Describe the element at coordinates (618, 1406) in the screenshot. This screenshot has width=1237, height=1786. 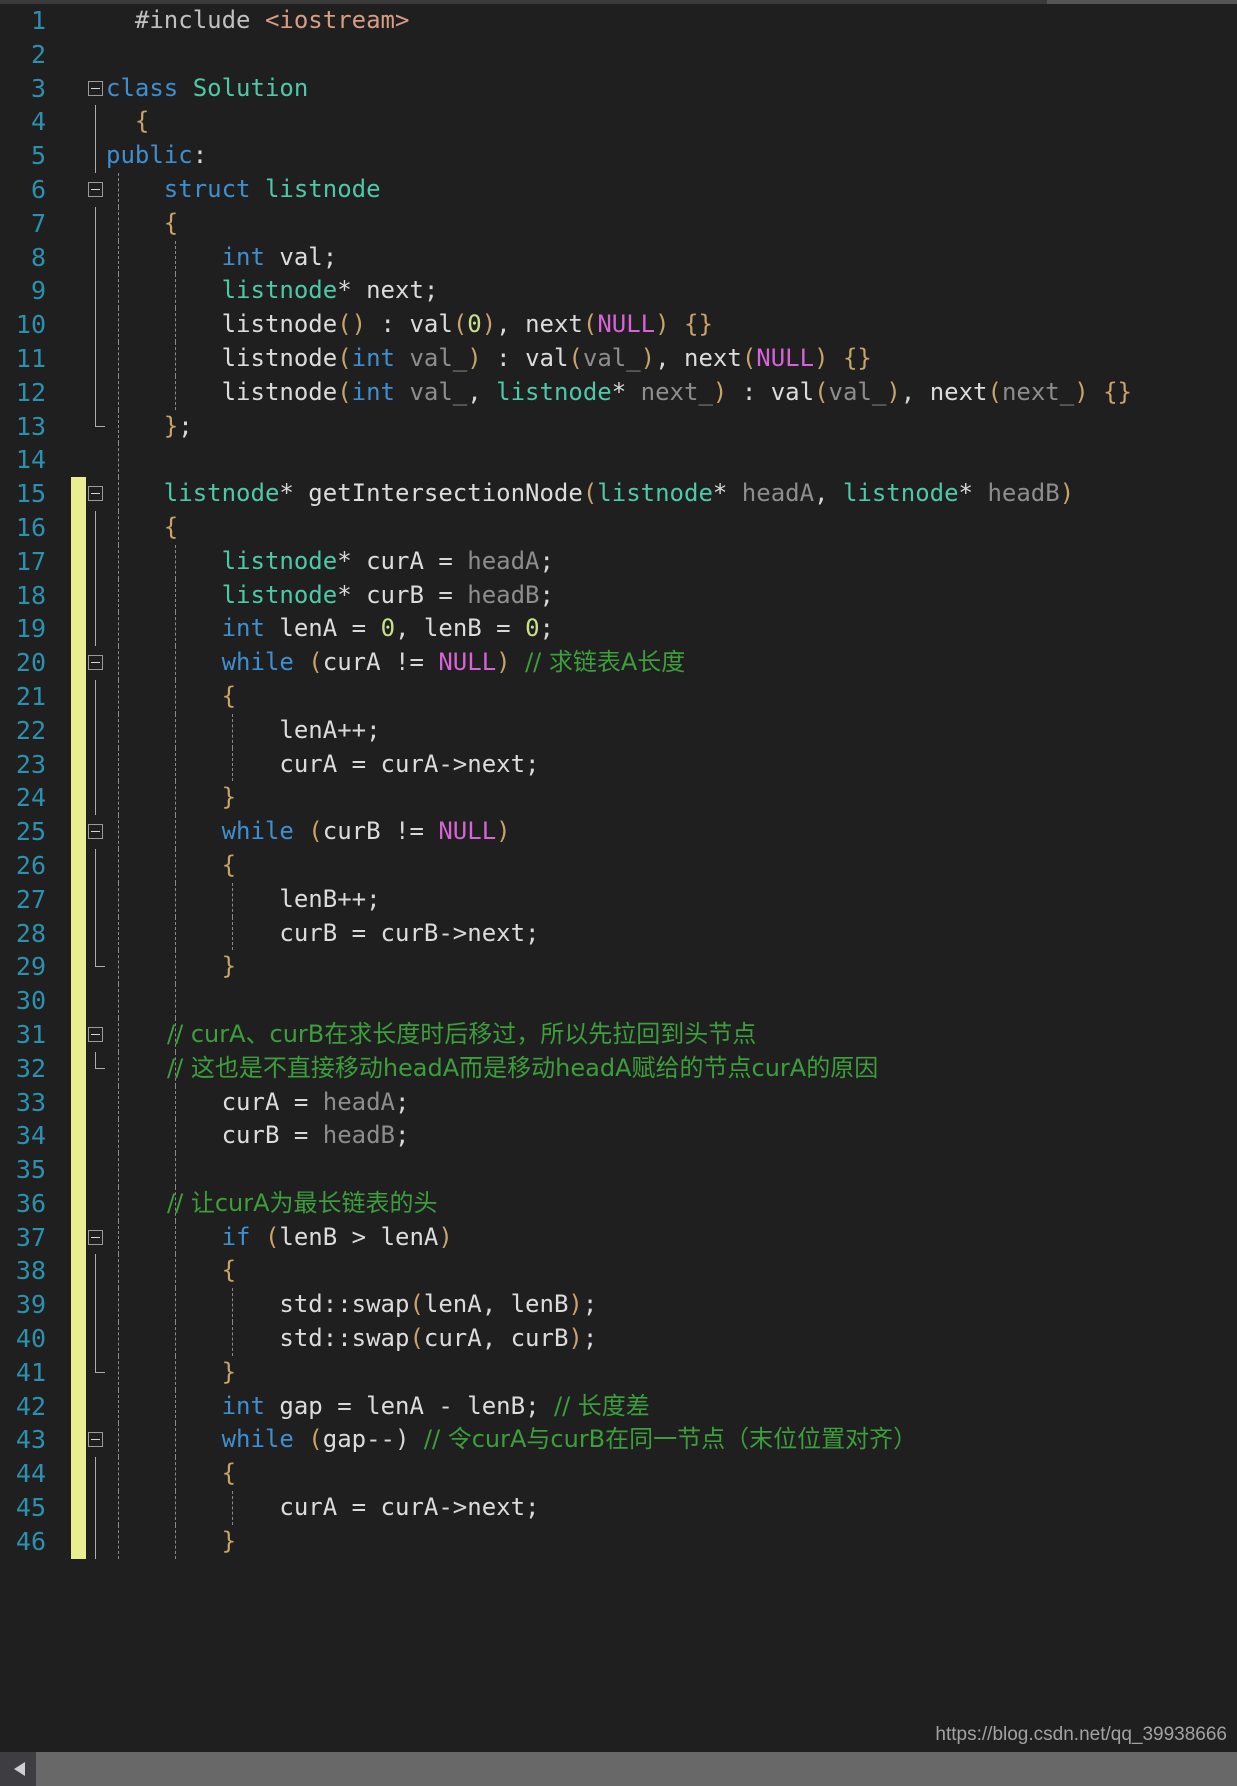
I see `code-line: 42 int gap = lenA - lenB; // 长度差` at that location.